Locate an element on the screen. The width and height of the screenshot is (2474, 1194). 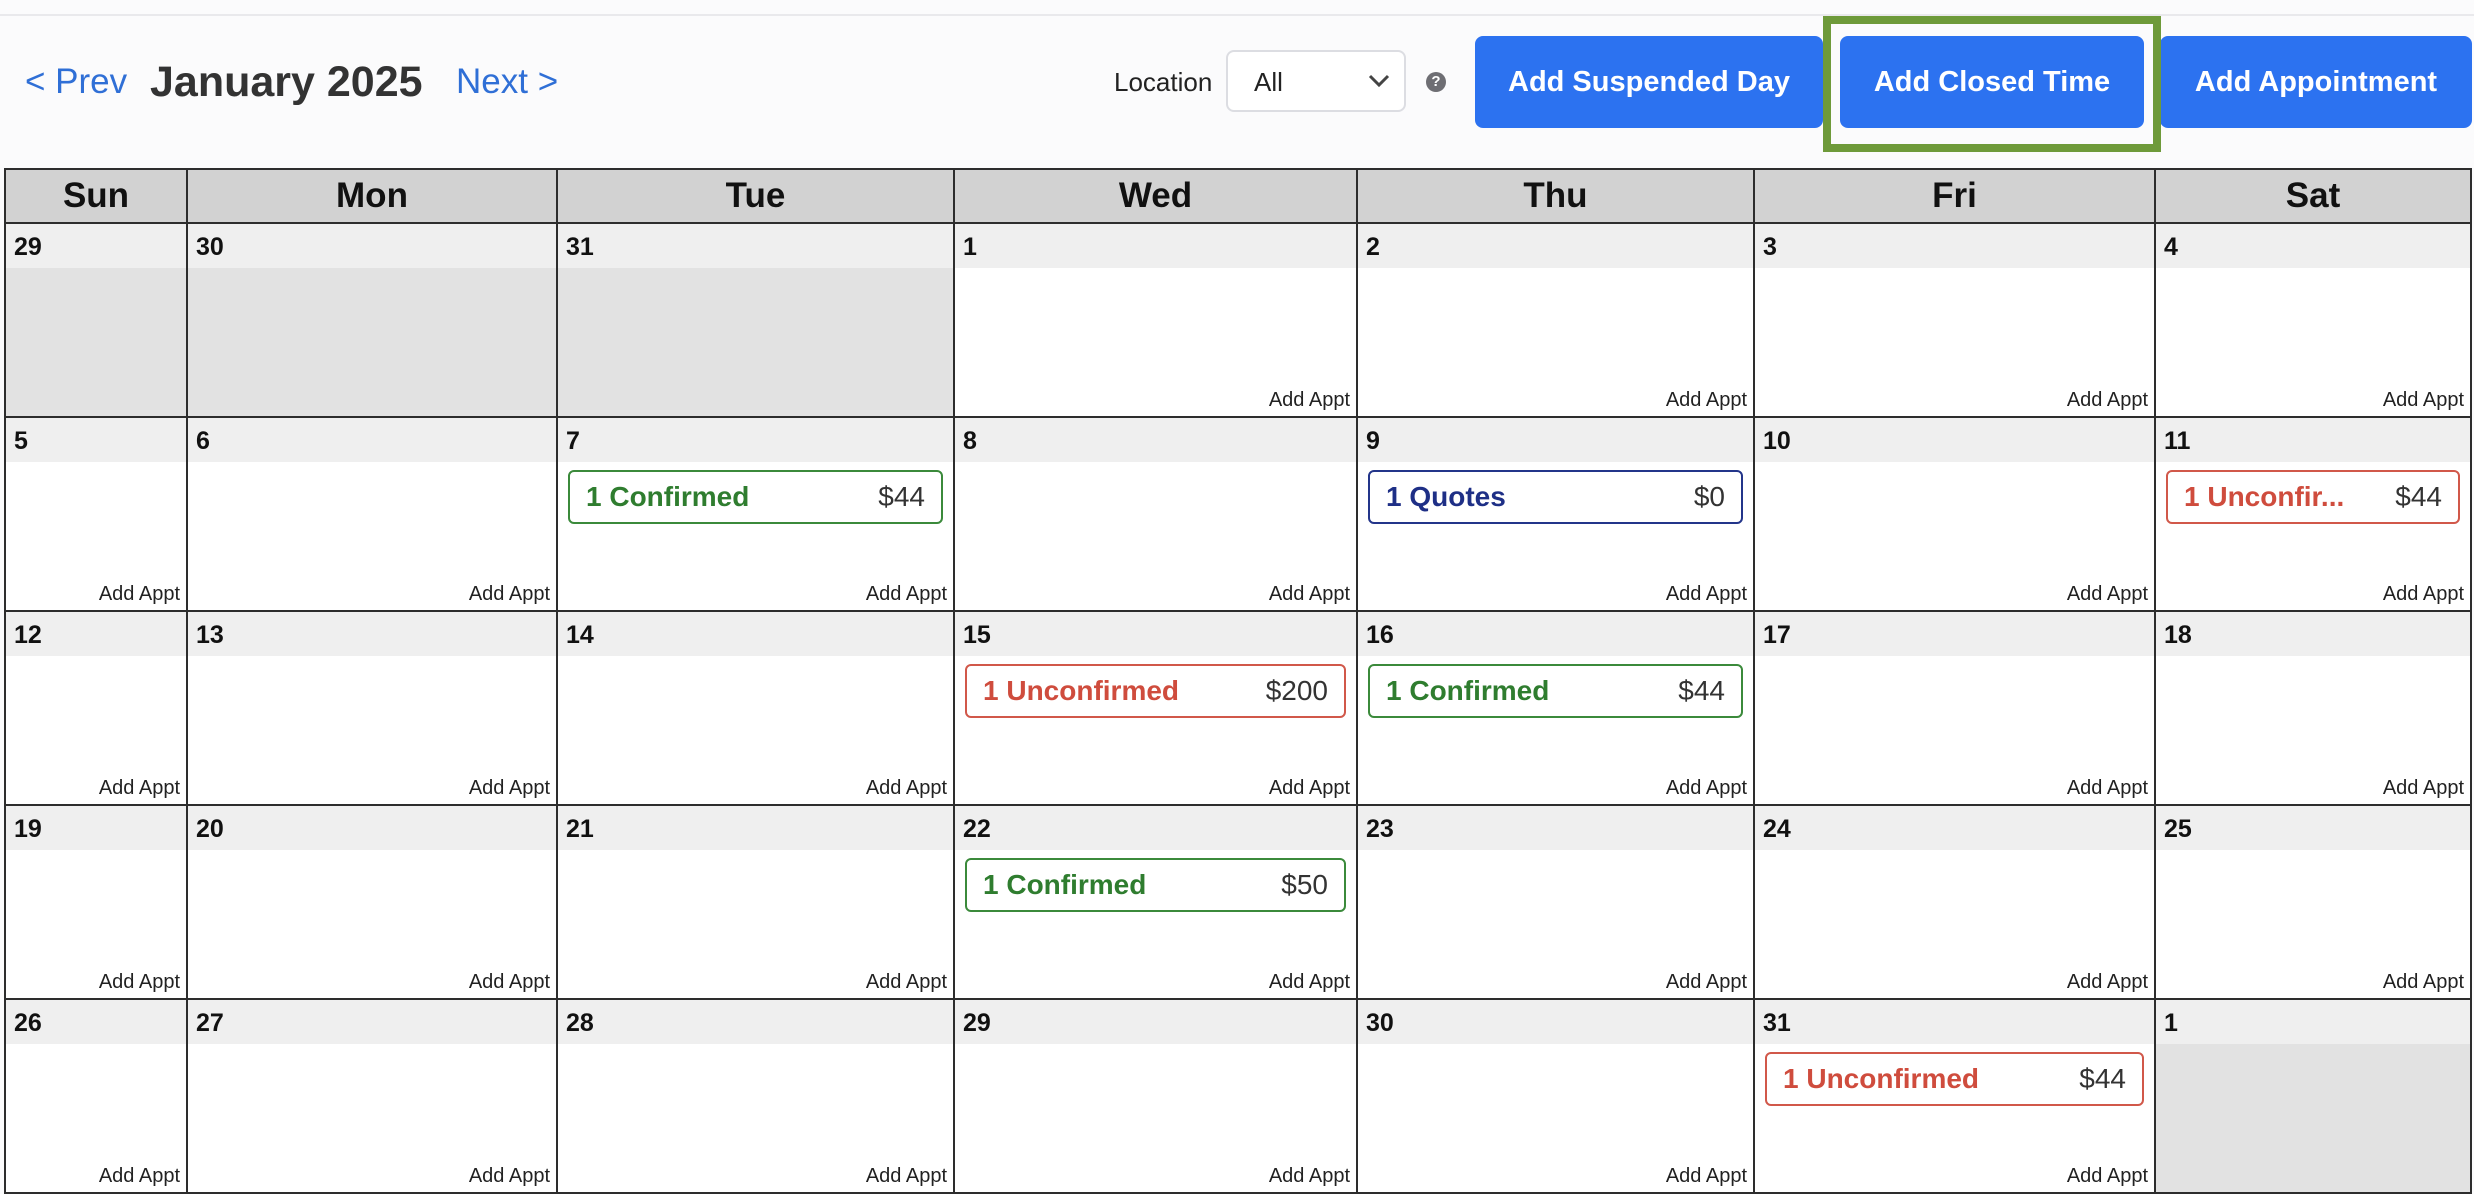
day-cell: 1 Add Appt is located at coordinates (1155, 320).